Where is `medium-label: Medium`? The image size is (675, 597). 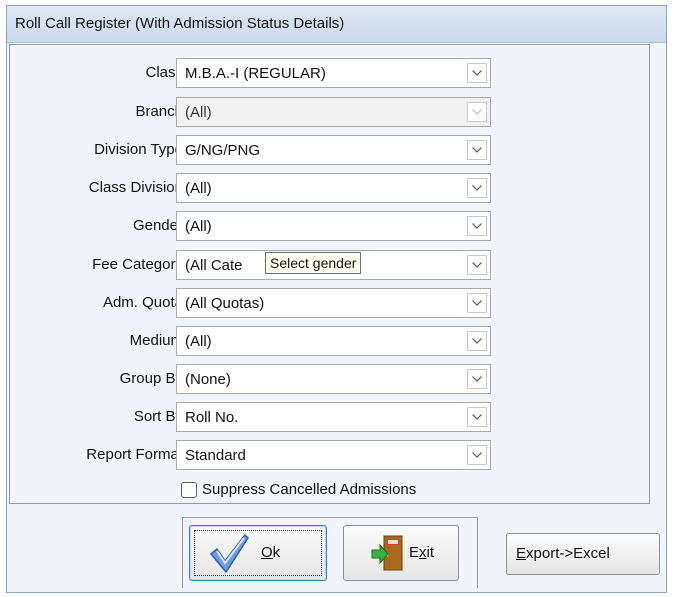
medium-label: Medium is located at coordinates (156, 340).